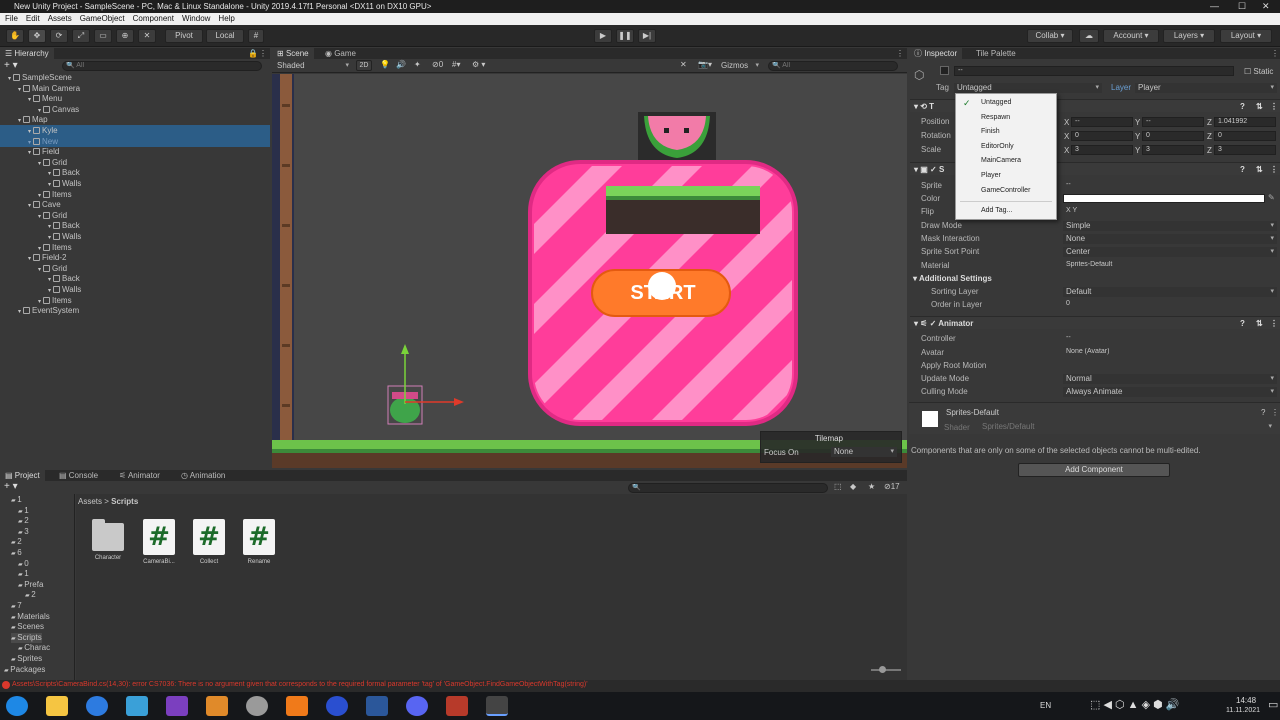 Image resolution: width=1280 pixels, height=720 pixels. What do you see at coordinates (257, 706) in the screenshot?
I see `tool-icon` at bounding box center [257, 706].